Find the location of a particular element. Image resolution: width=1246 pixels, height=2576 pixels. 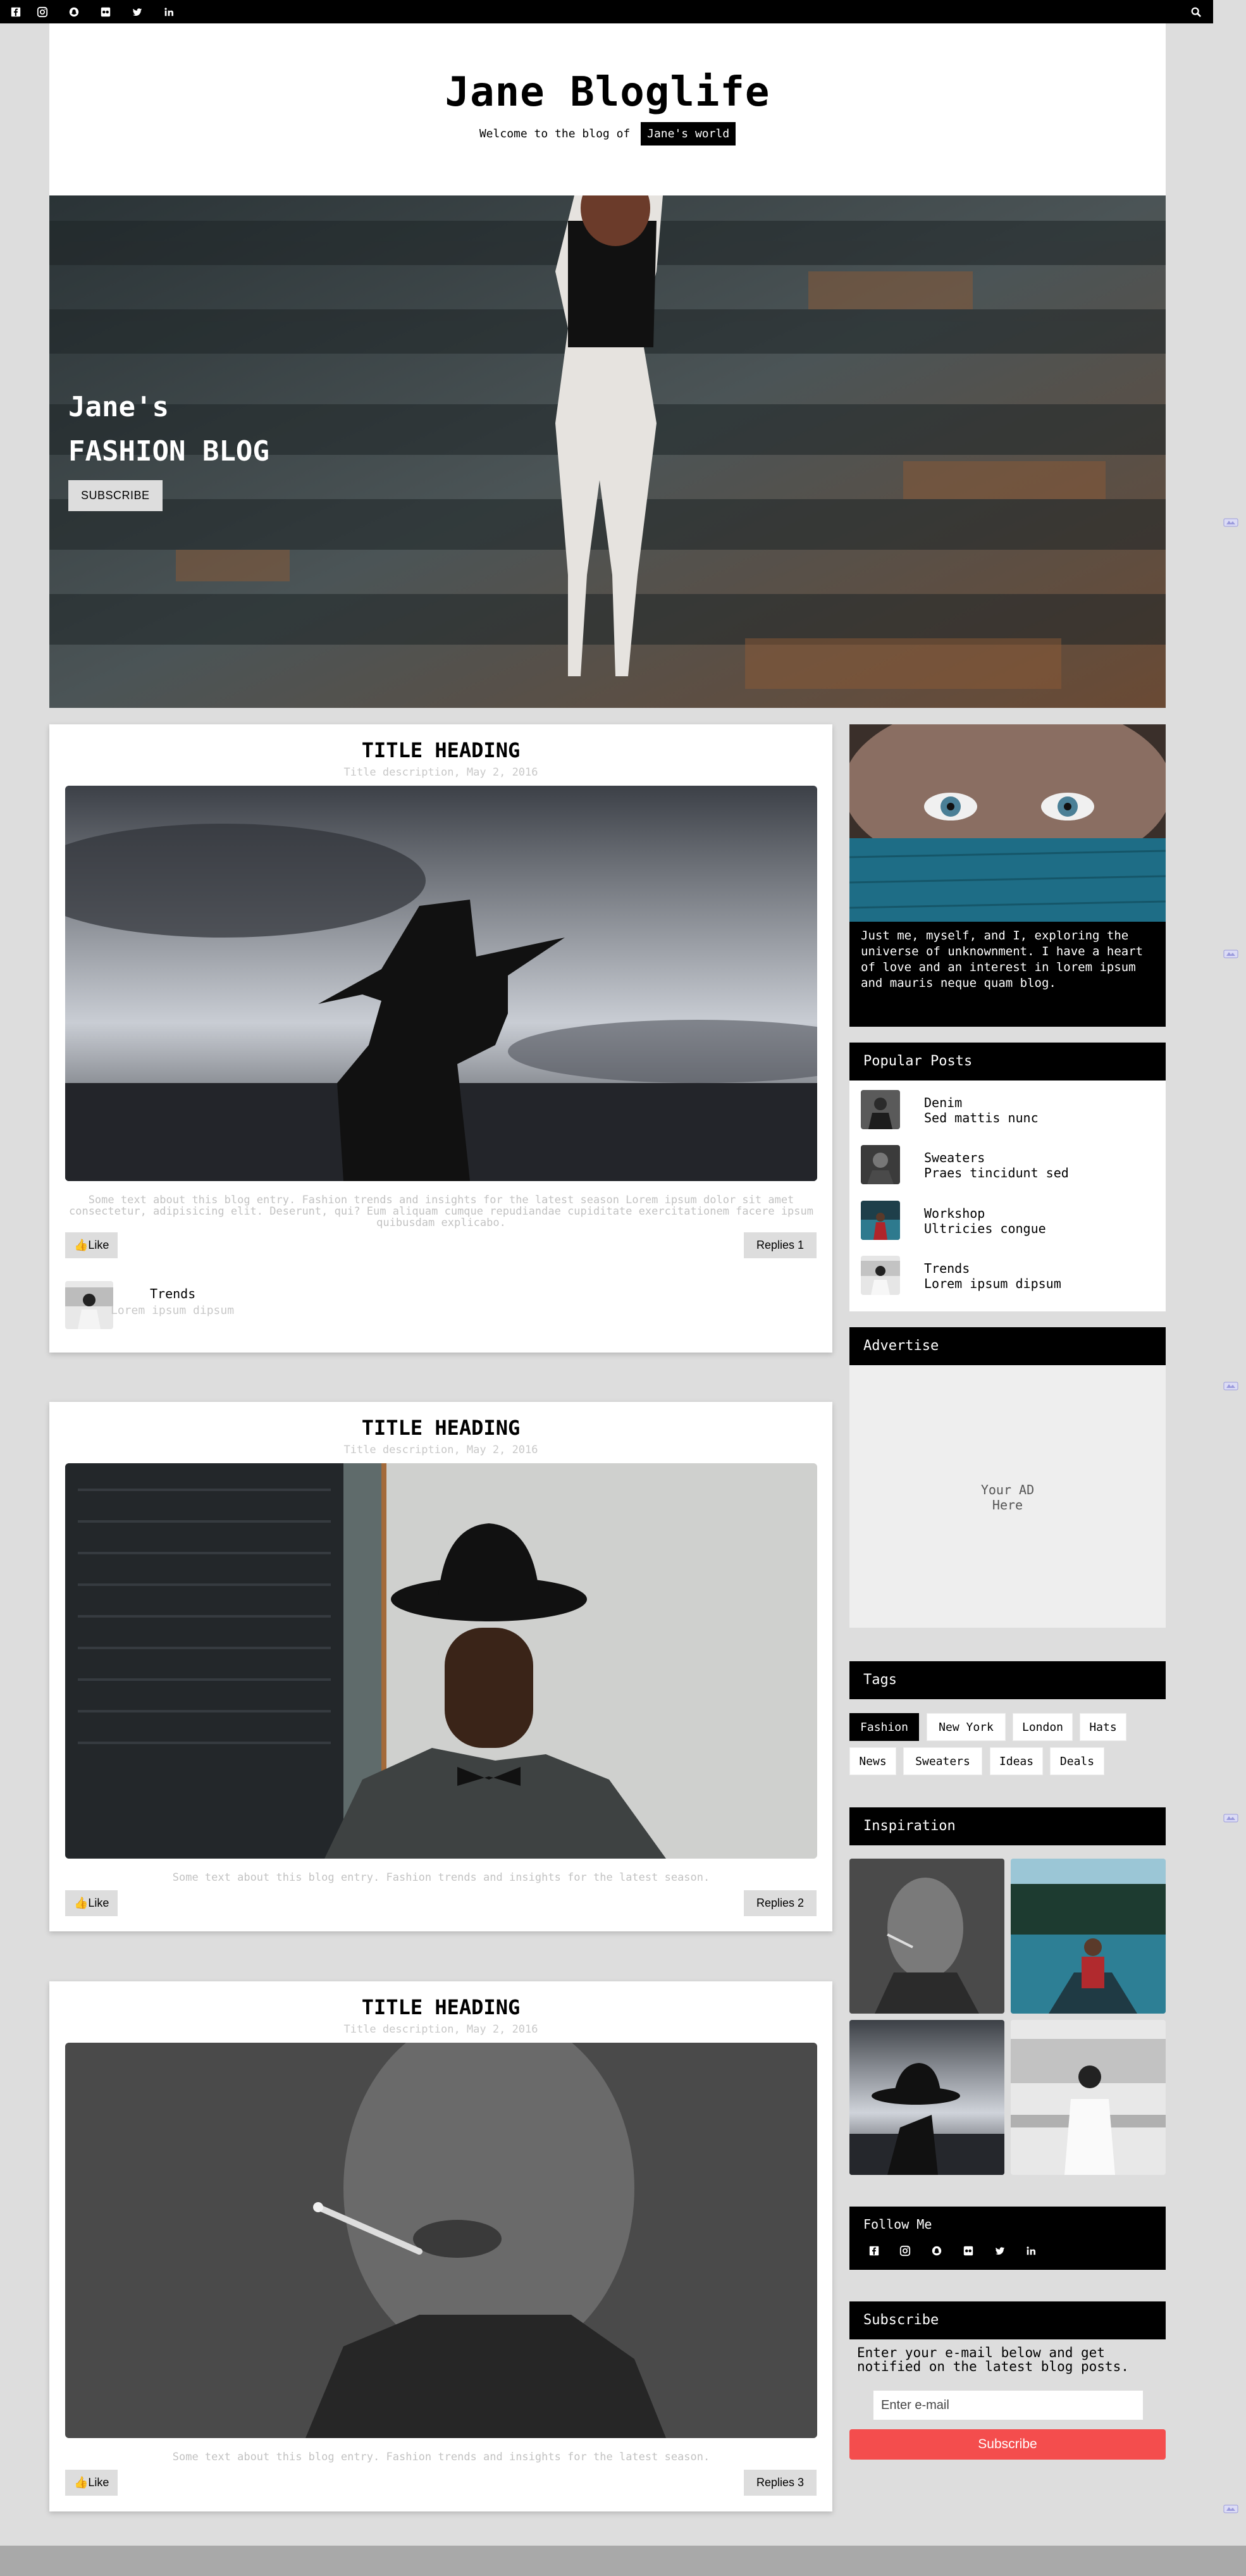

subscribe-card: Subscribe is located at coordinates (1007, 2320).